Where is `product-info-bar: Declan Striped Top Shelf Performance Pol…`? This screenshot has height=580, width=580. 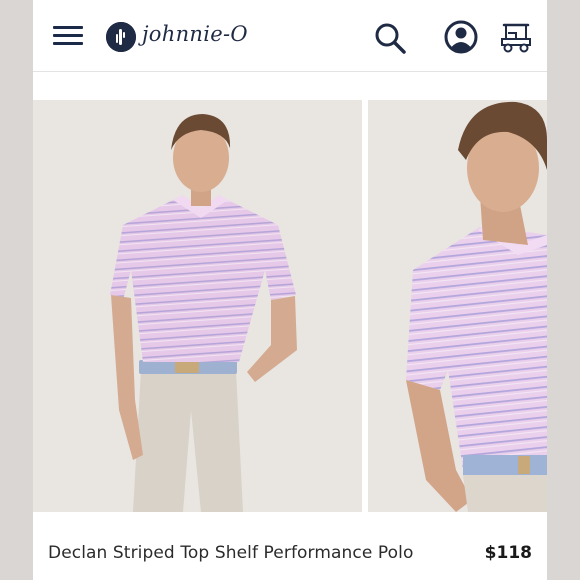 product-info-bar: Declan Striped Top Shelf Performance Pol… is located at coordinates (290, 546).